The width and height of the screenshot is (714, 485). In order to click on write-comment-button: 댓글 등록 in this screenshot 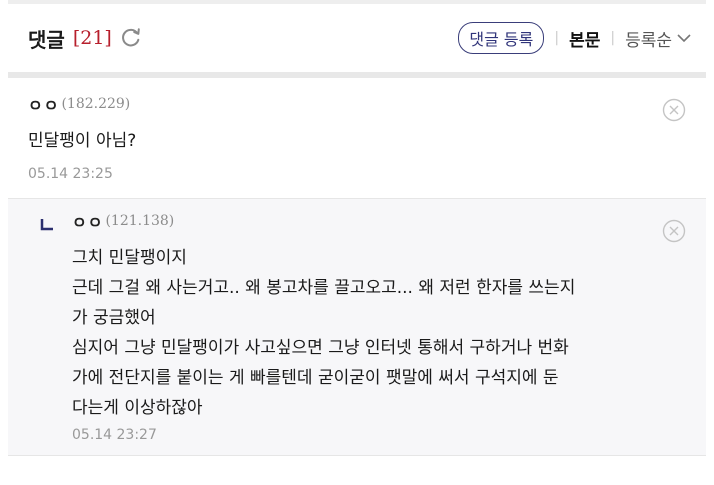, I will do `click(501, 38)`.